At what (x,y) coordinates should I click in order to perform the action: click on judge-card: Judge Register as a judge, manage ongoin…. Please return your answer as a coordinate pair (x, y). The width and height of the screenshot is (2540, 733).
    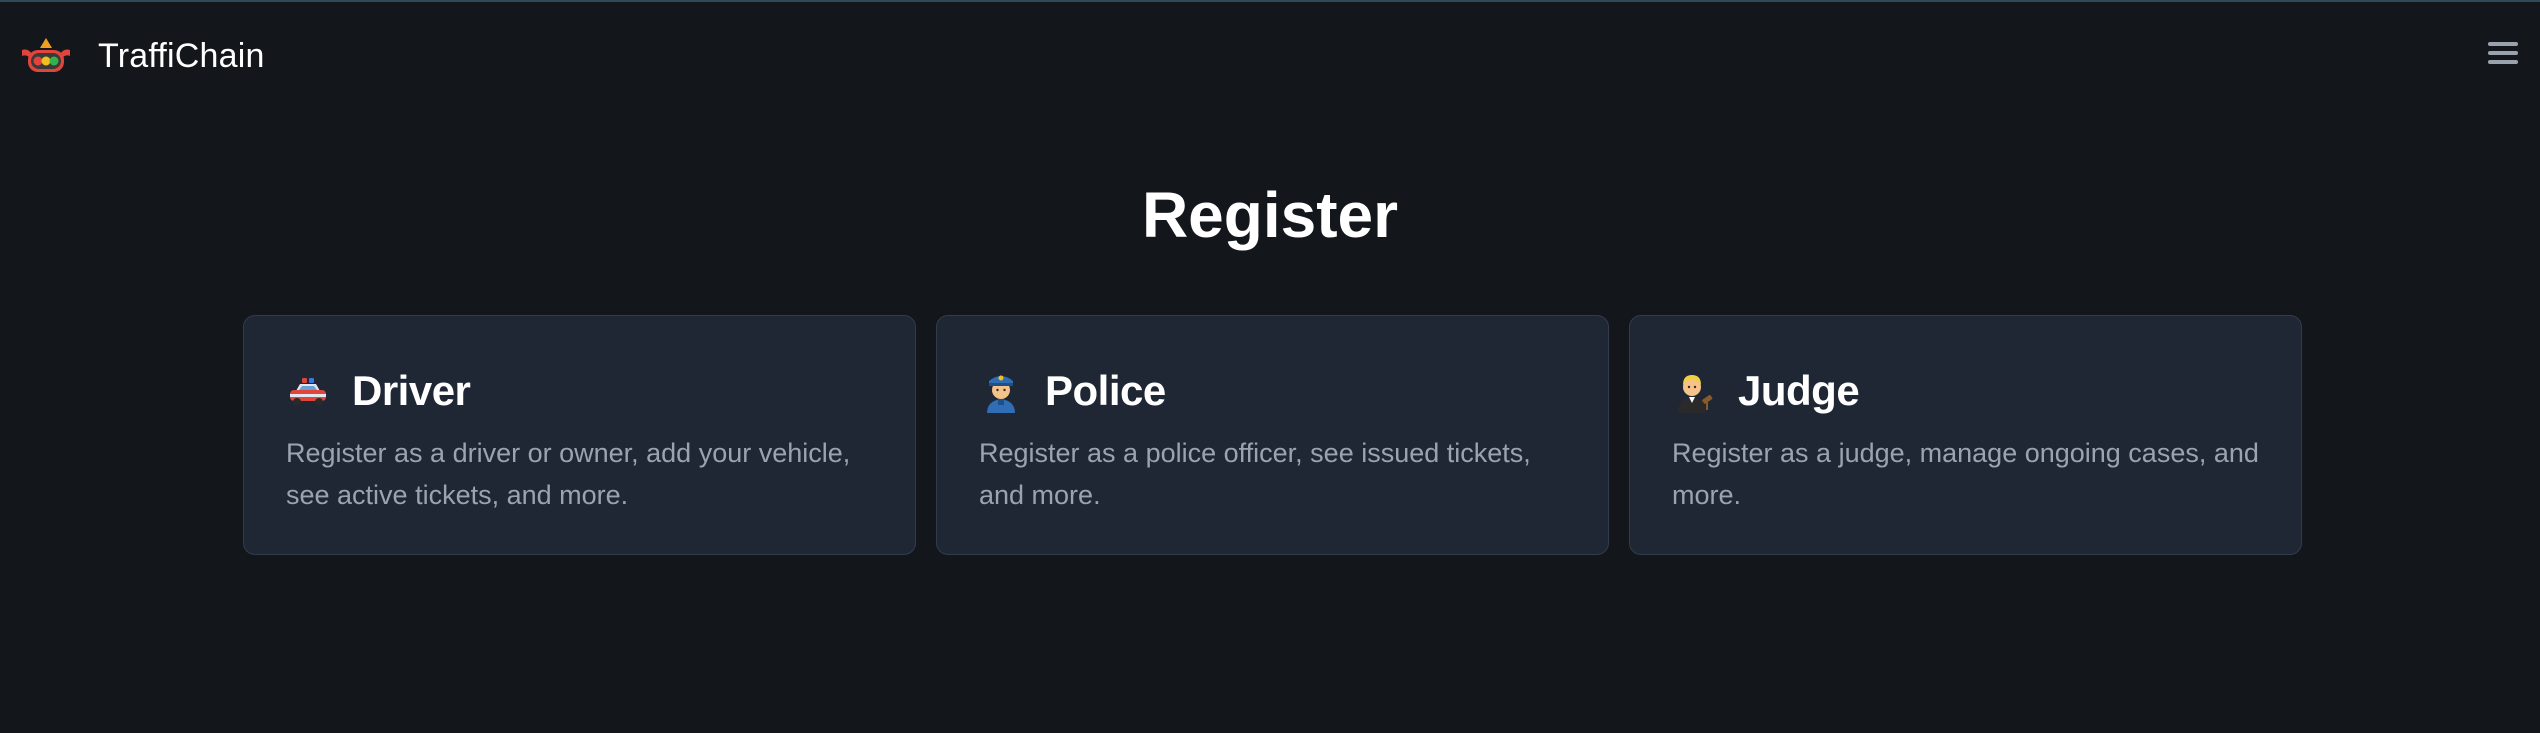
    Looking at the image, I should click on (1965, 435).